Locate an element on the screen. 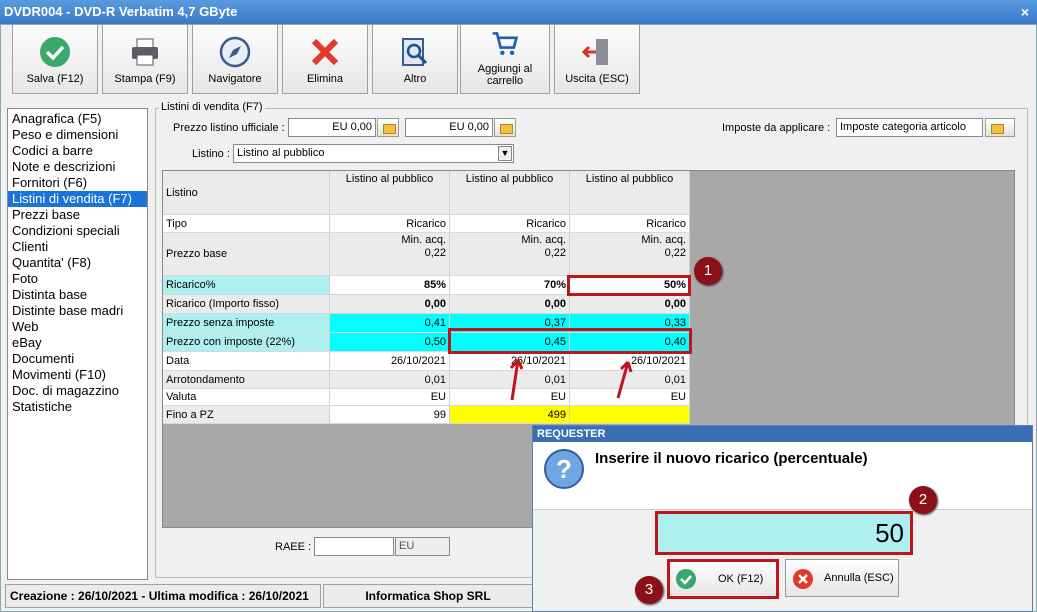  row-label-text: Valuta is located at coordinates (181, 397).